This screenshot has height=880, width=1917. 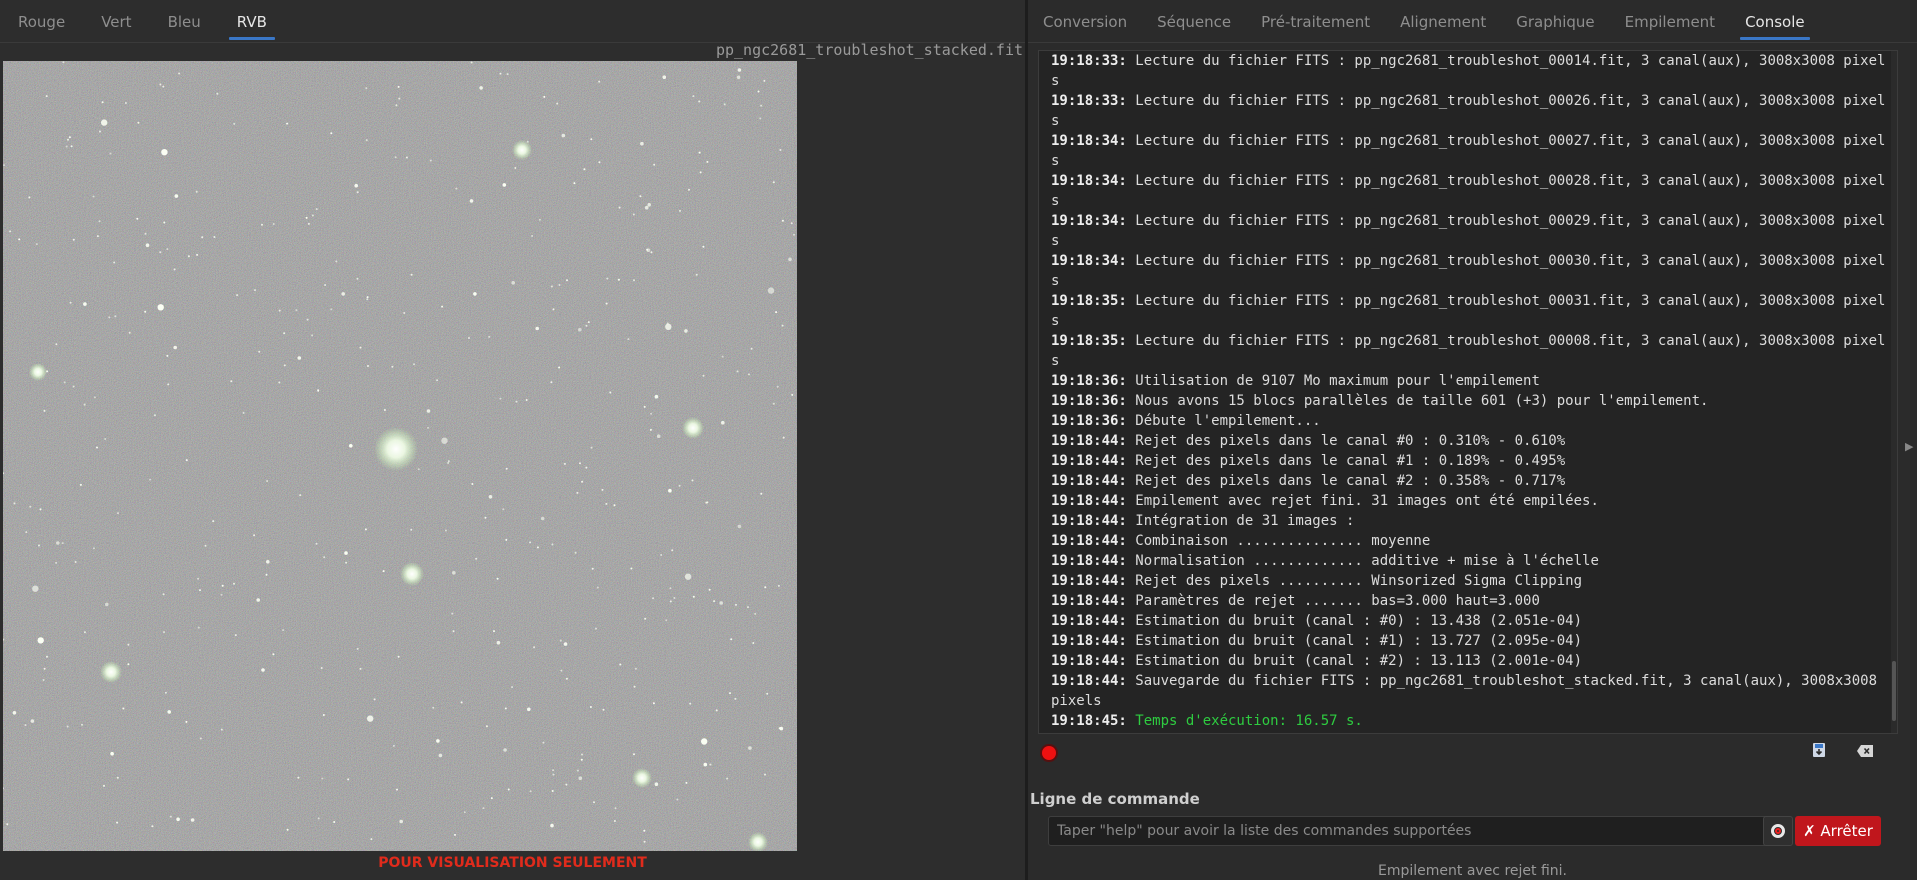 I want to click on record-icon, so click(x=1049, y=753).